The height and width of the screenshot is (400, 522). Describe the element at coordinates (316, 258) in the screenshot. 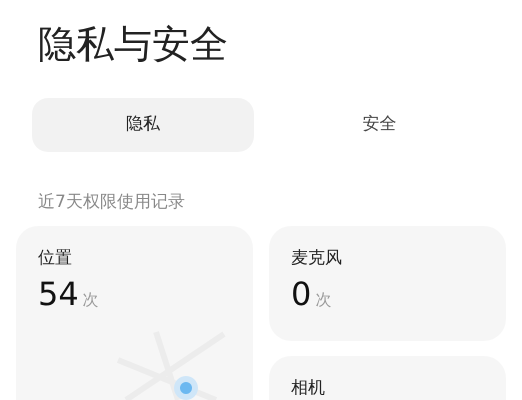

I see `card-title: 麦克风` at that location.